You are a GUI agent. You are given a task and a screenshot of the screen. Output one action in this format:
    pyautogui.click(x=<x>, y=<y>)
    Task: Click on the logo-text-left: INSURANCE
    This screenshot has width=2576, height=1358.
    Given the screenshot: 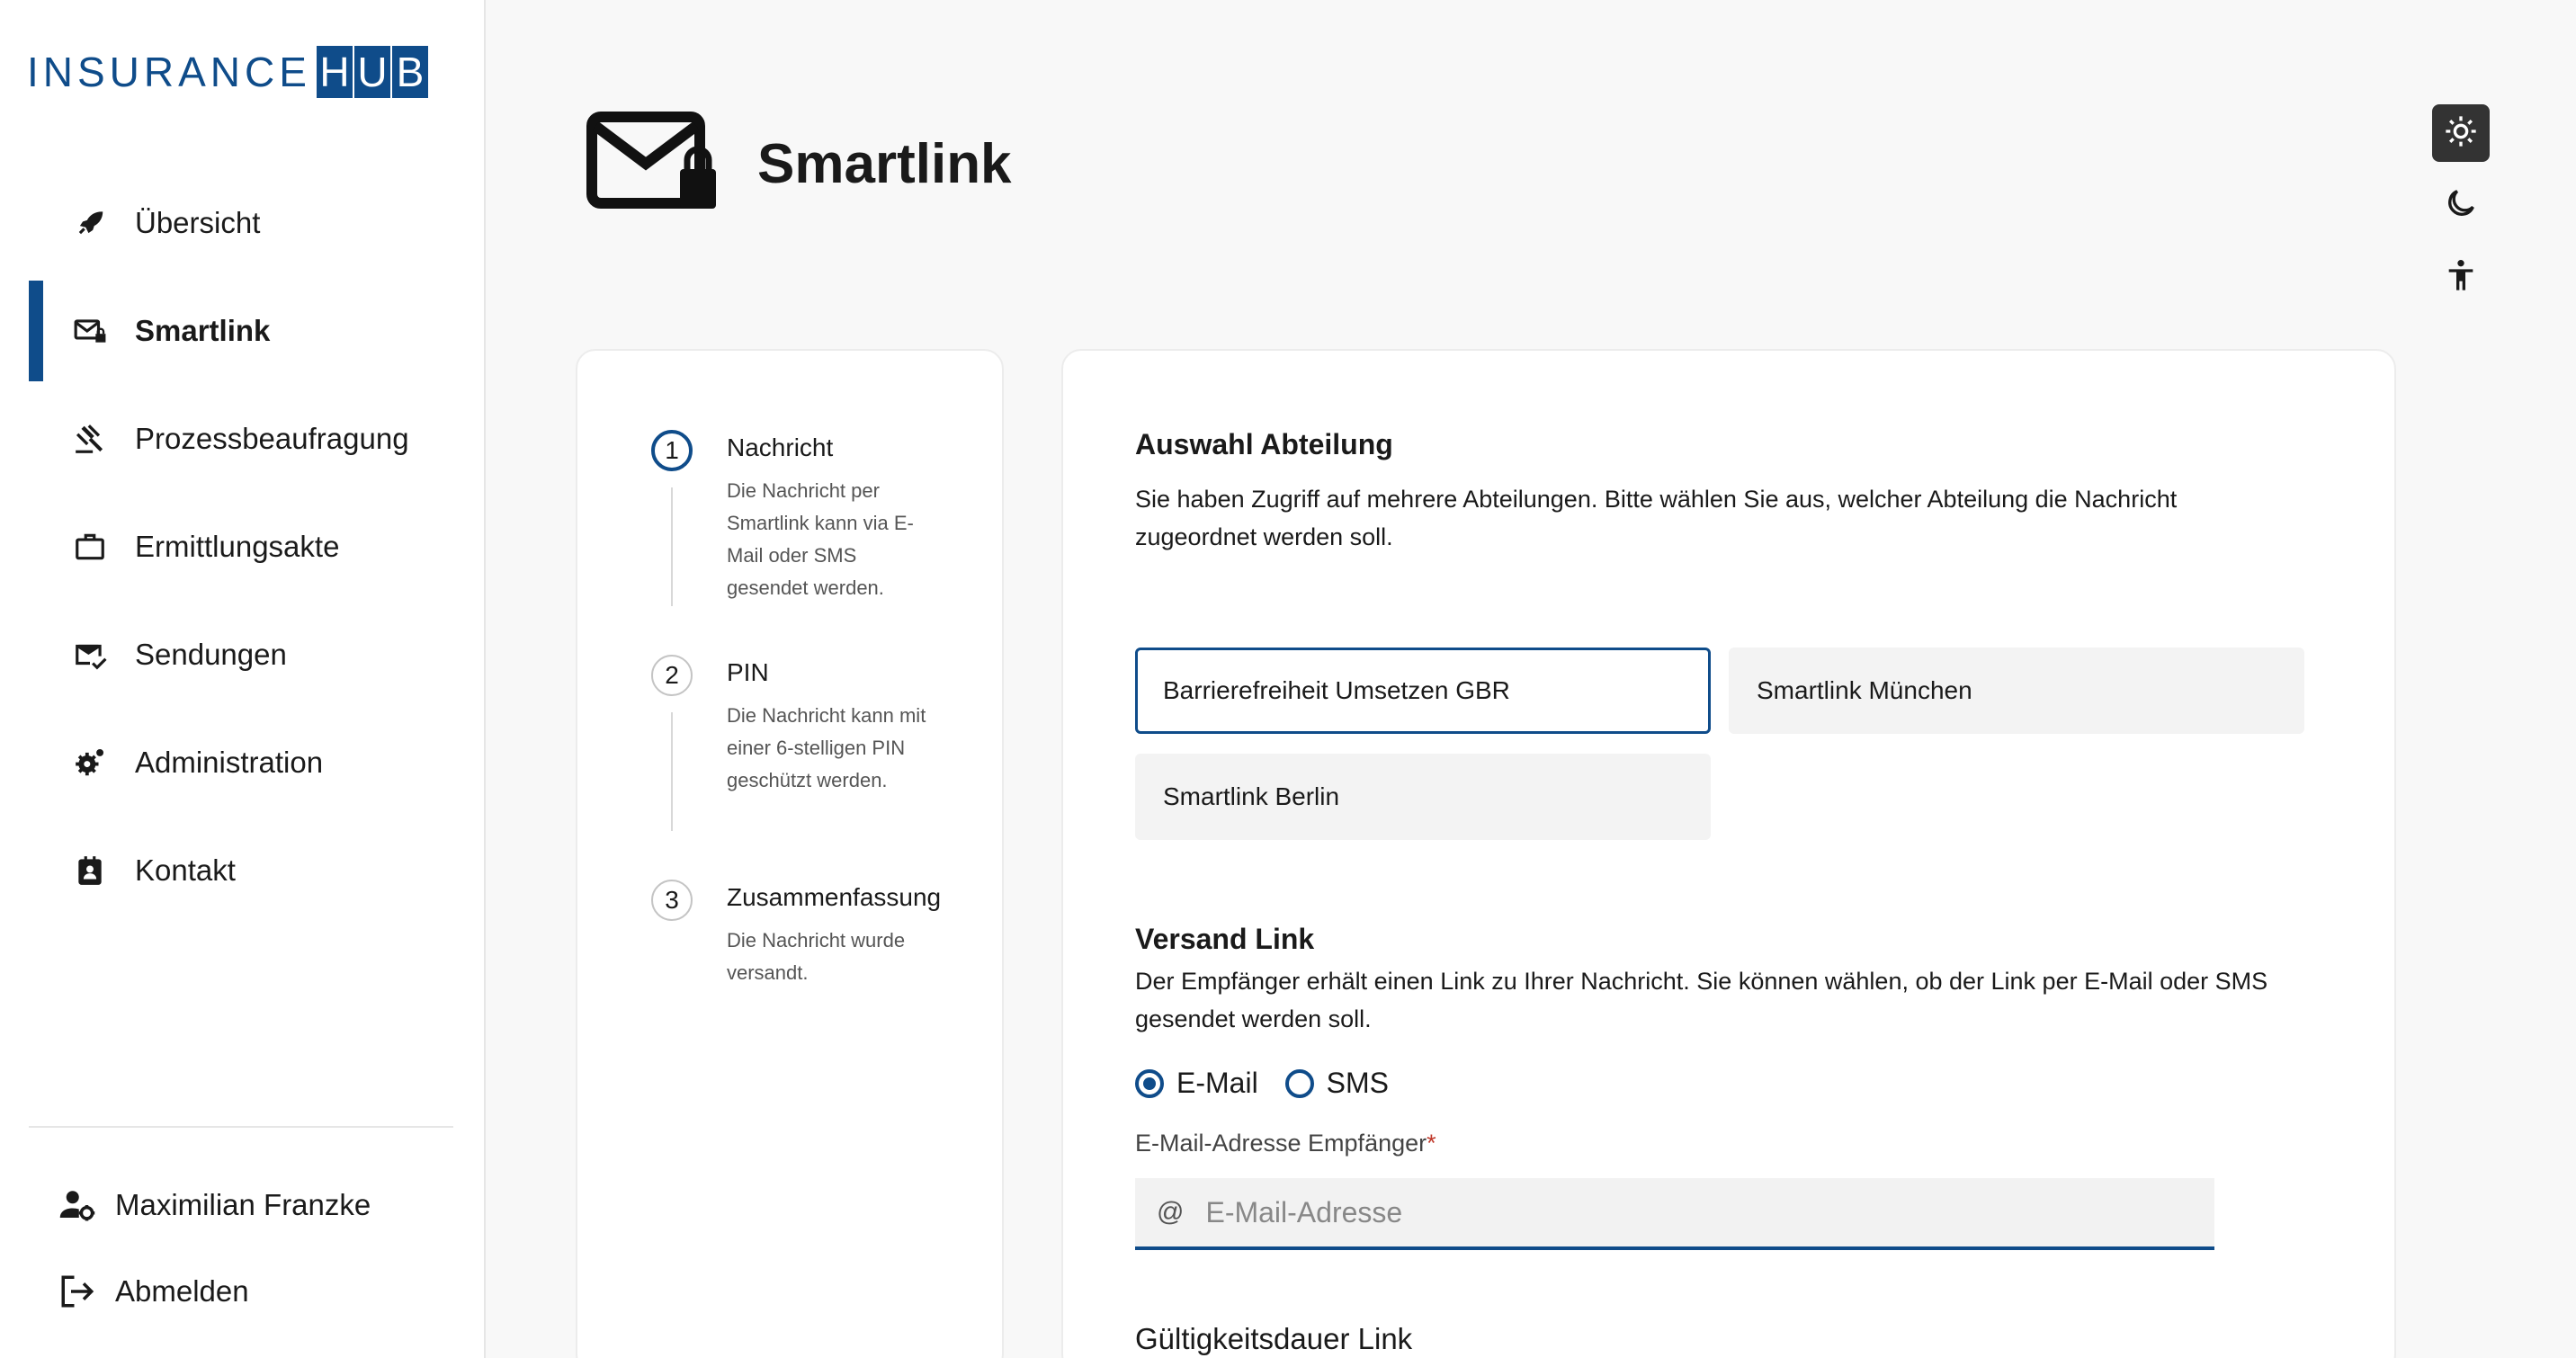 What is the action you would take?
    pyautogui.click(x=169, y=72)
    